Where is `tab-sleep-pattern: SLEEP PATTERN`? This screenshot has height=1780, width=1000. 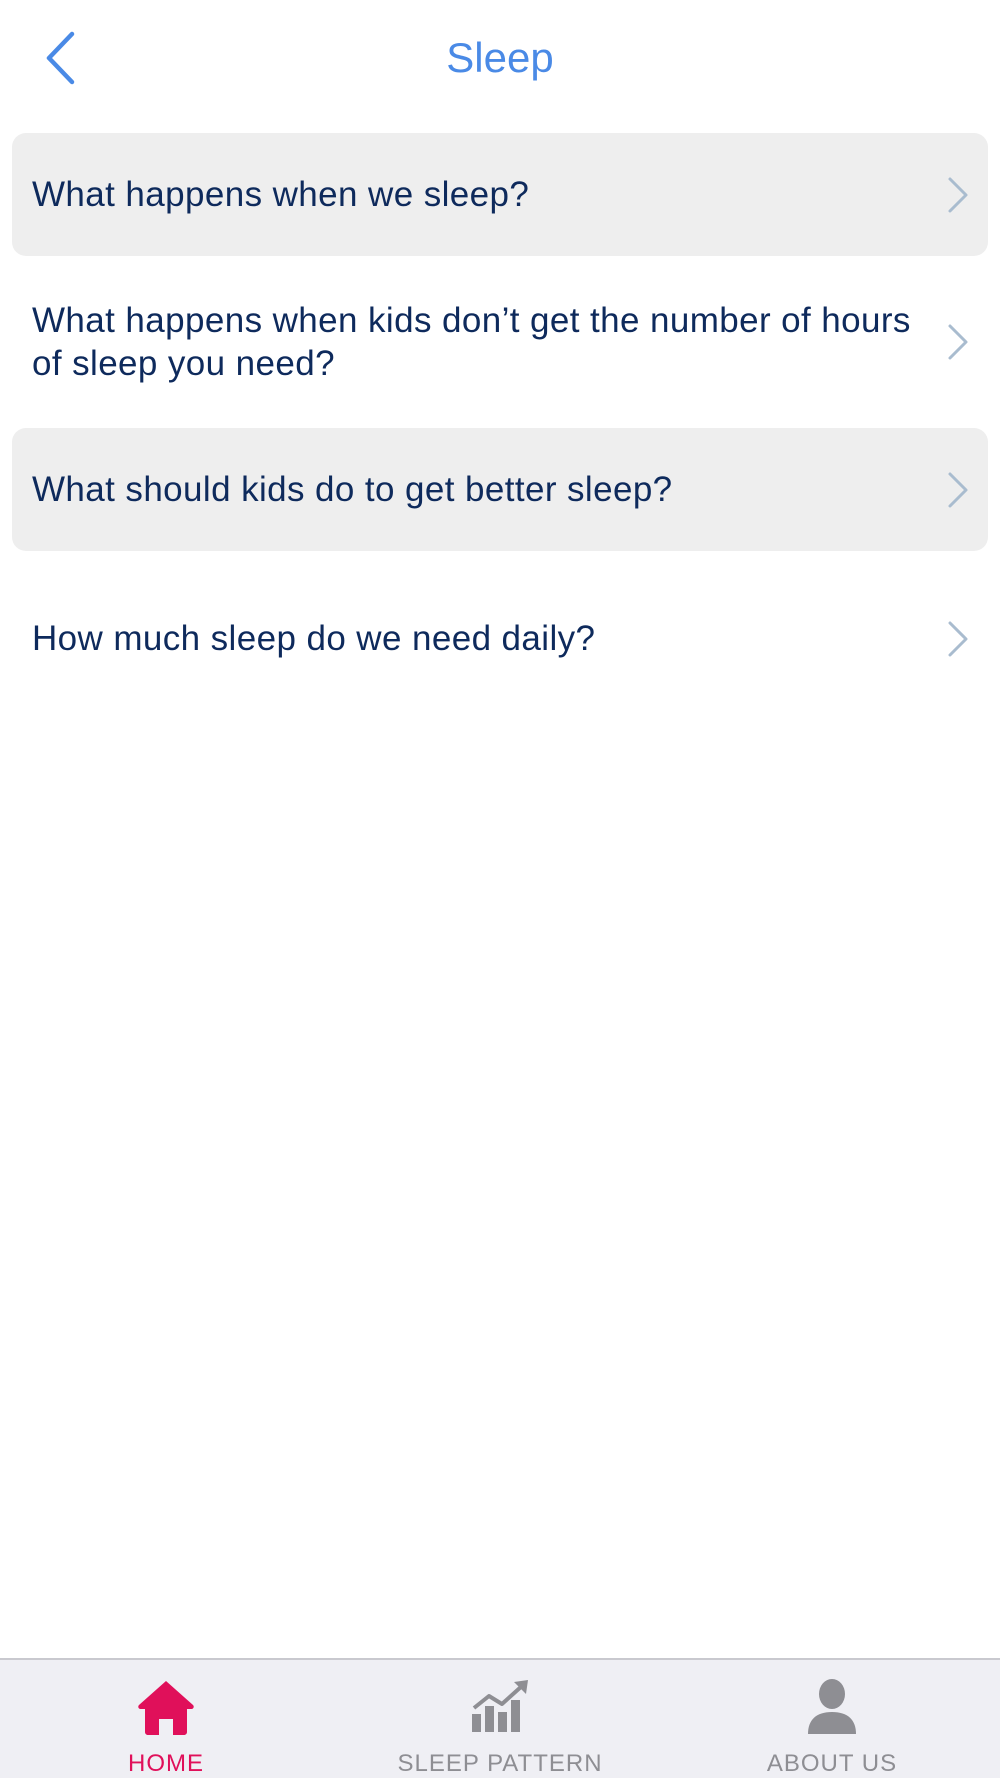
tab-sleep-pattern: SLEEP PATTERN is located at coordinates (500, 1720).